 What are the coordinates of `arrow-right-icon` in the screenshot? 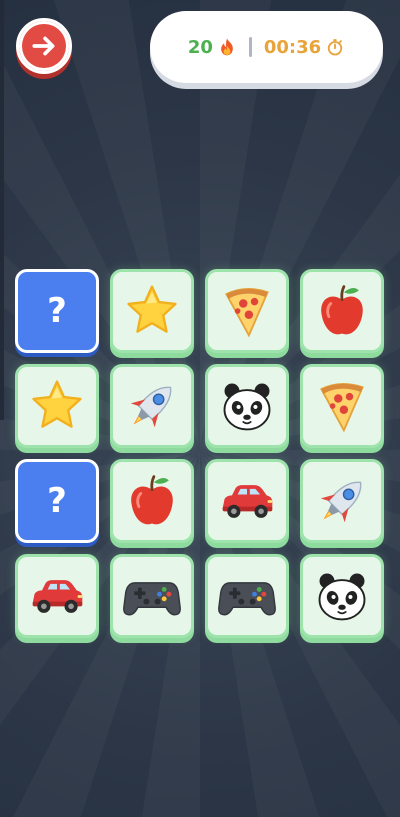 It's located at (43, 46).